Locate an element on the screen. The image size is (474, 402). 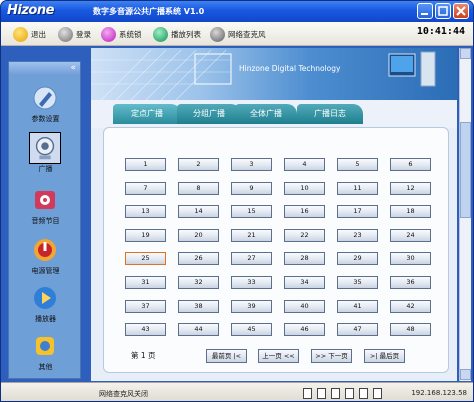
zone-button: 10 is located at coordinates (304, 188).